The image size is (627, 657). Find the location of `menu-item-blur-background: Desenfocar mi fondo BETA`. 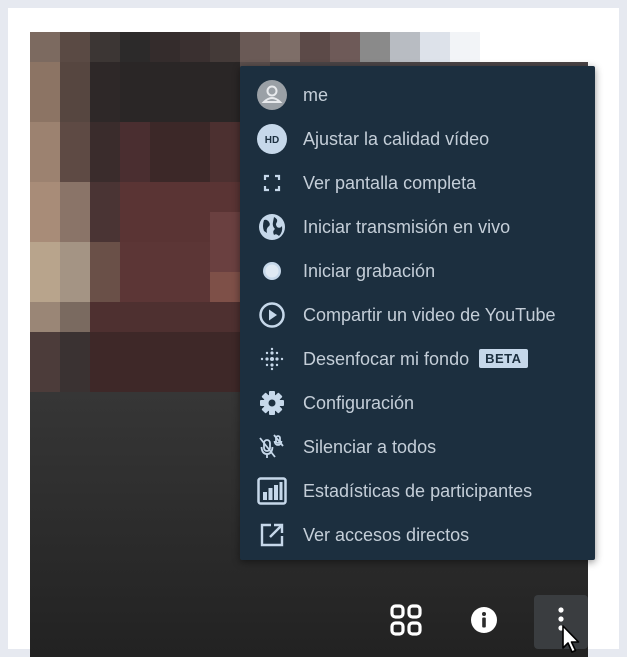

menu-item-blur-background: Desenfocar mi fondo BETA is located at coordinates (417, 359).